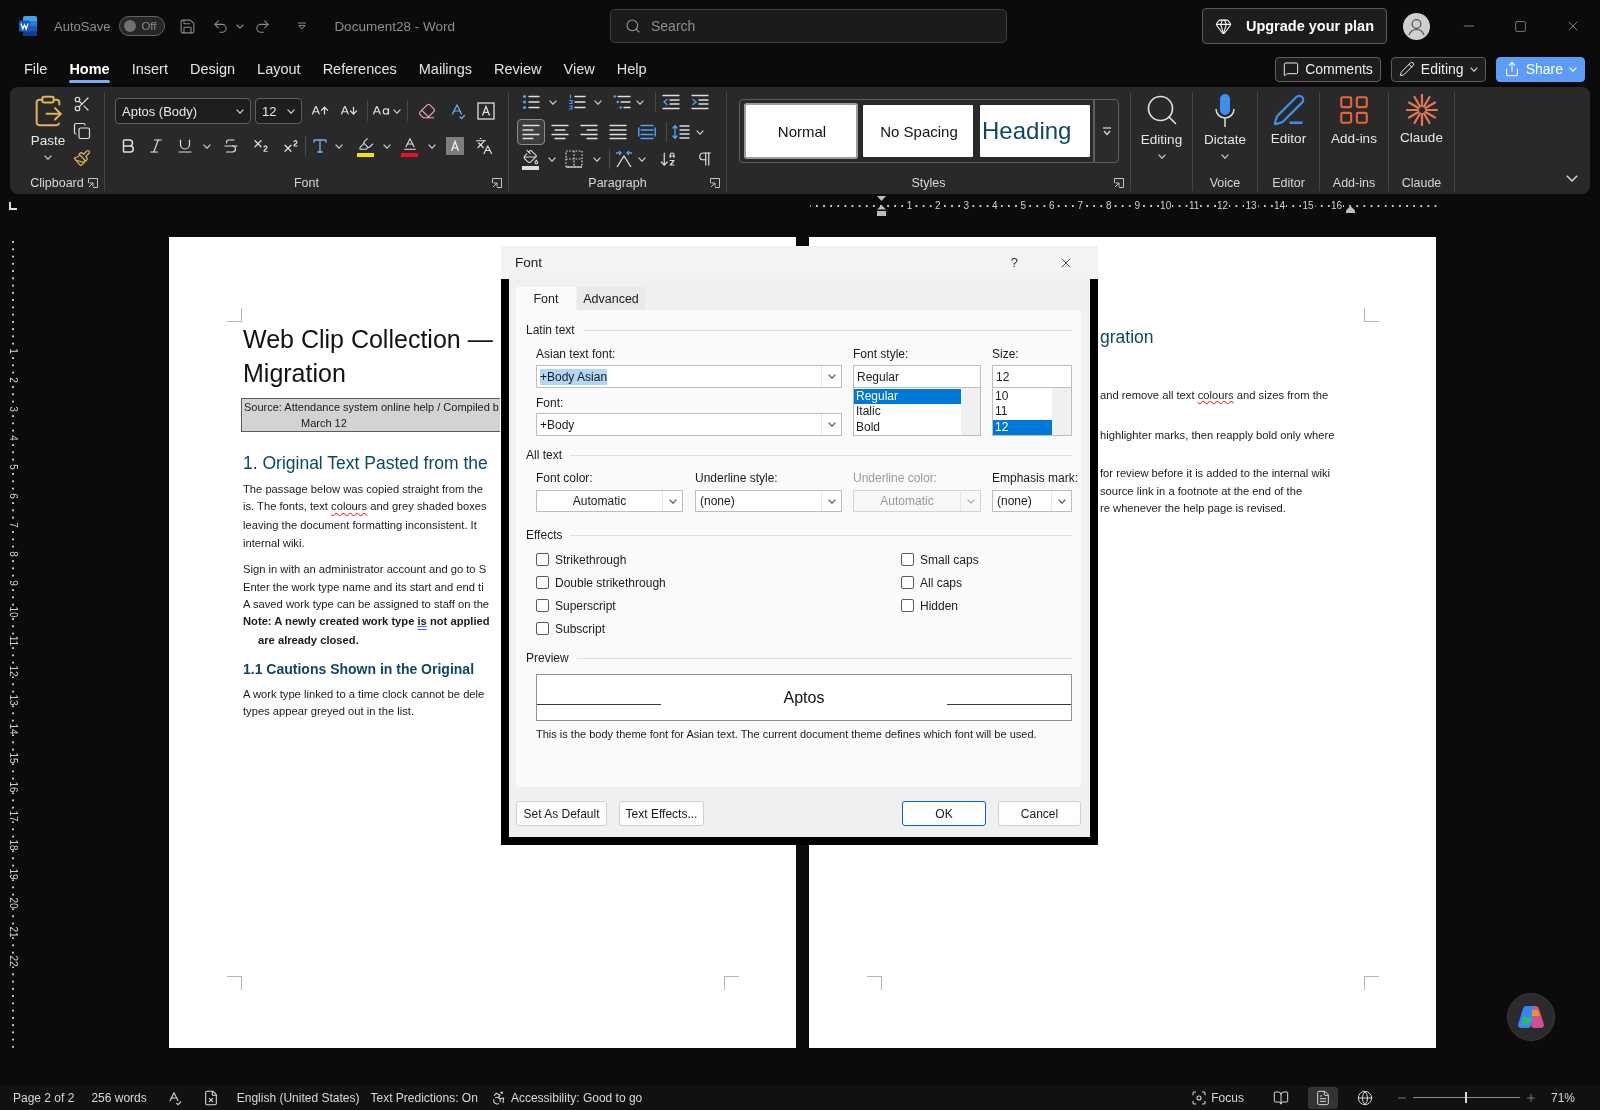 The height and width of the screenshot is (1110, 1600). Describe the element at coordinates (1225, 126) in the screenshot. I see `command-button: Dictate` at that location.